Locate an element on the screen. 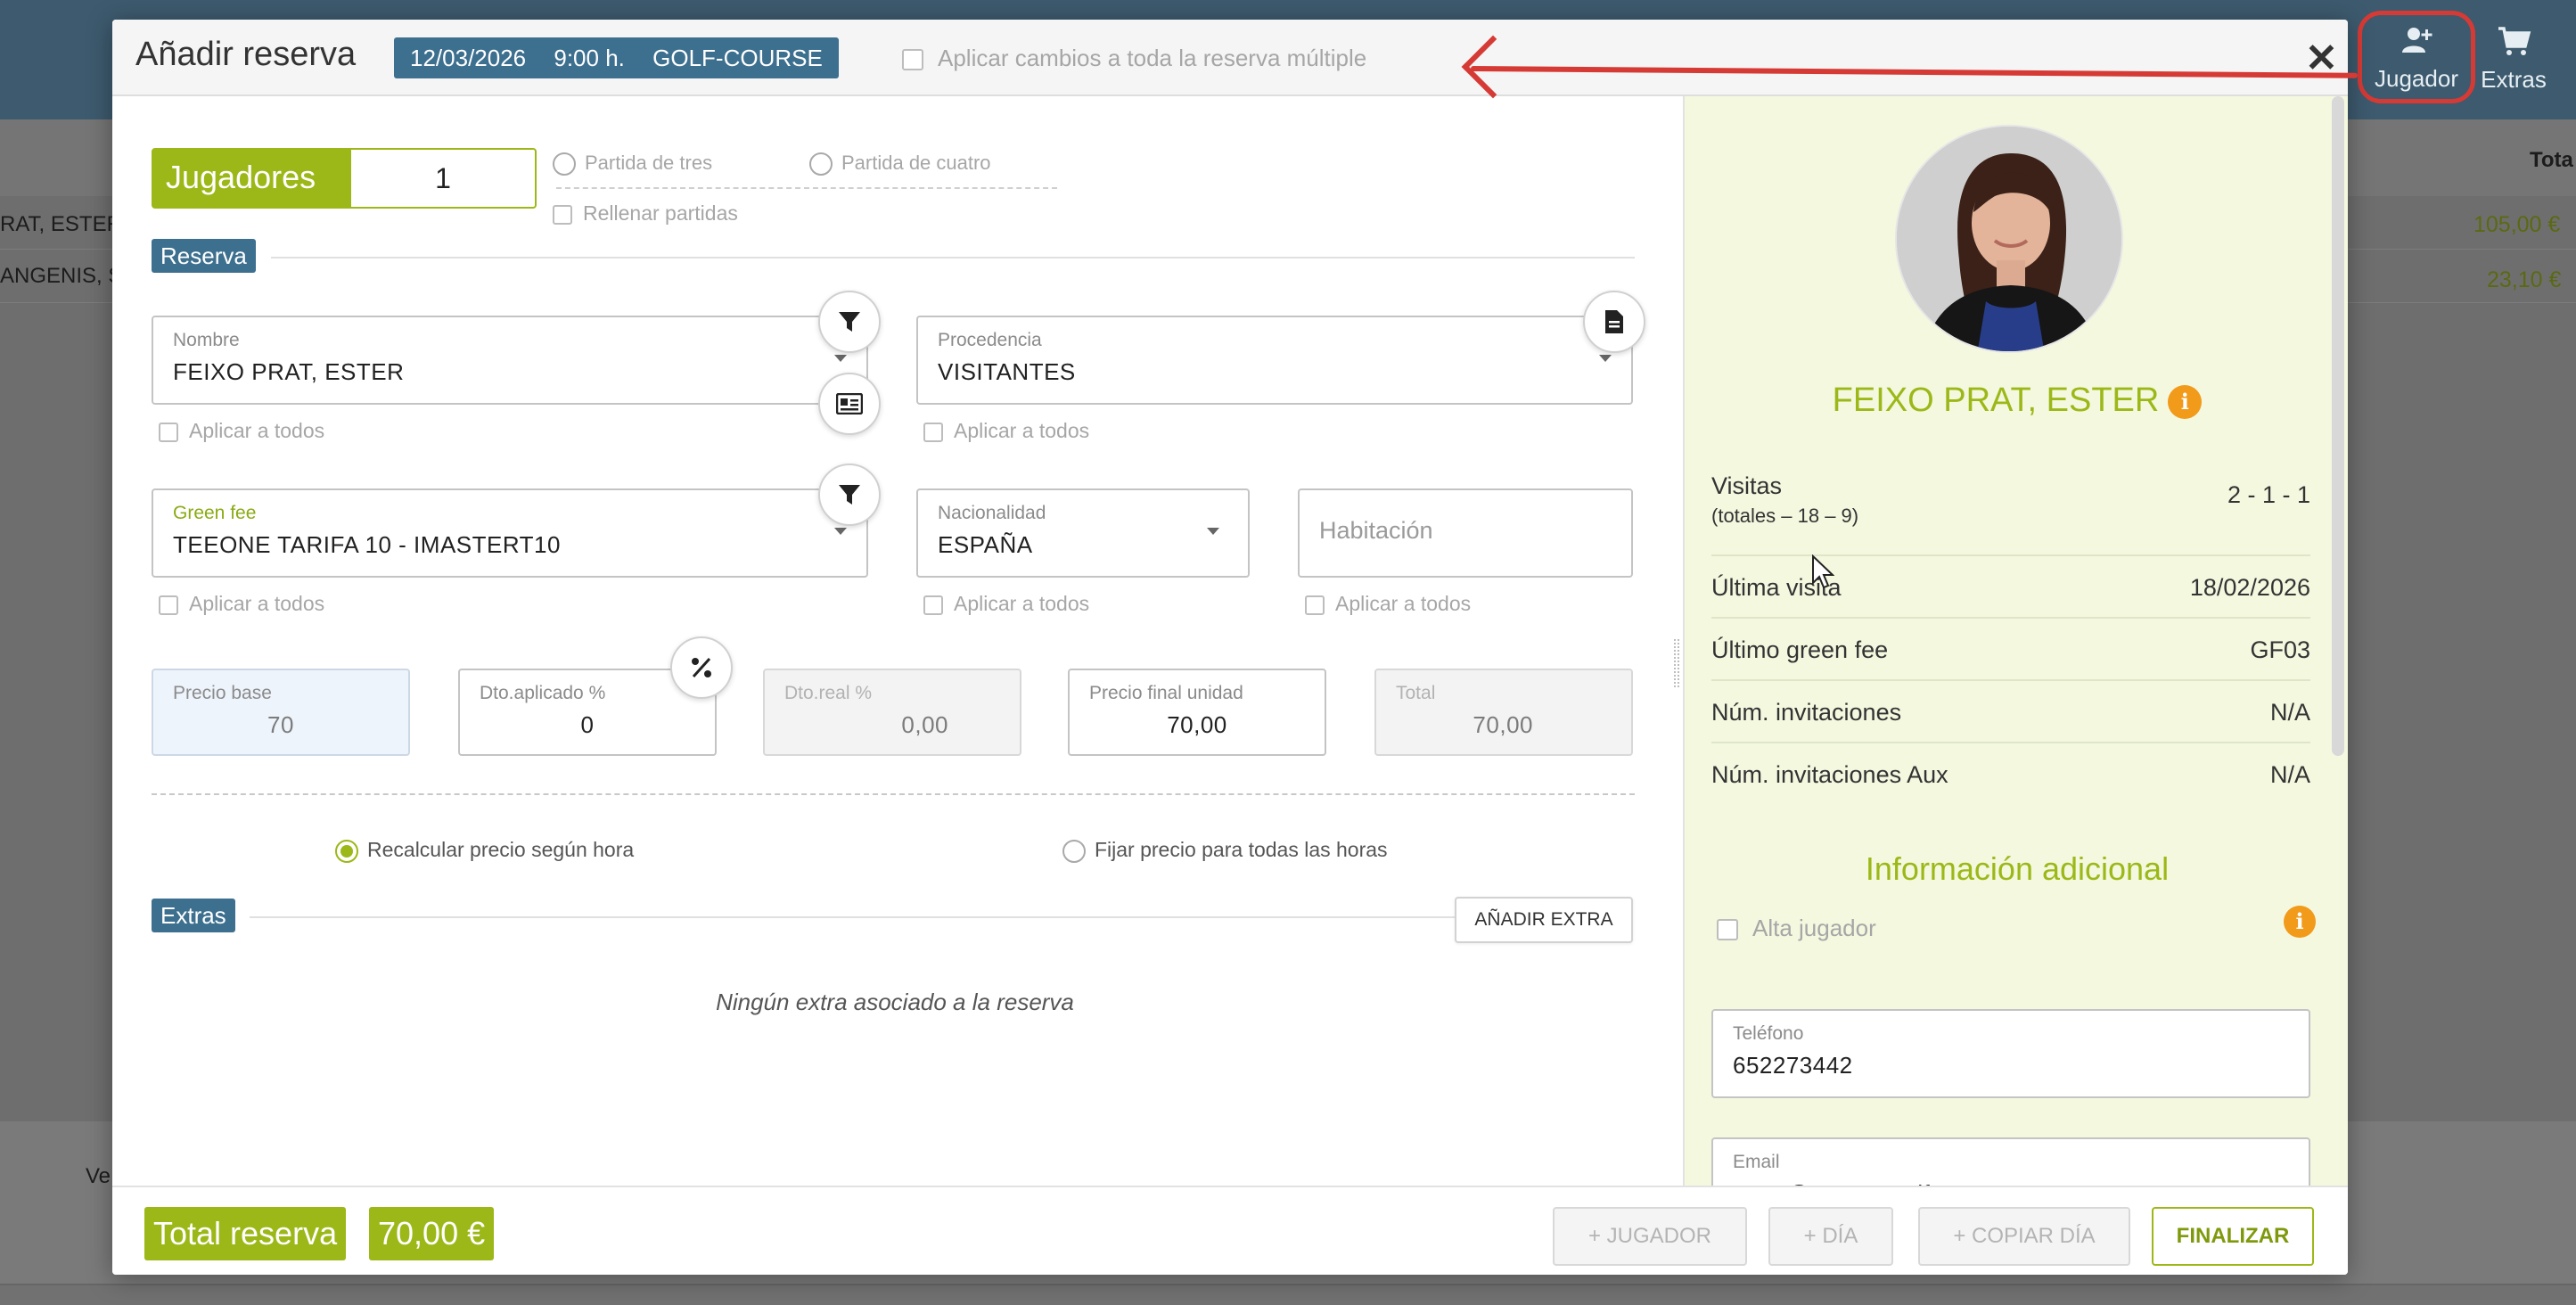 This screenshot has width=2576, height=1305. total-field: Total 70,00 is located at coordinates (1504, 713).